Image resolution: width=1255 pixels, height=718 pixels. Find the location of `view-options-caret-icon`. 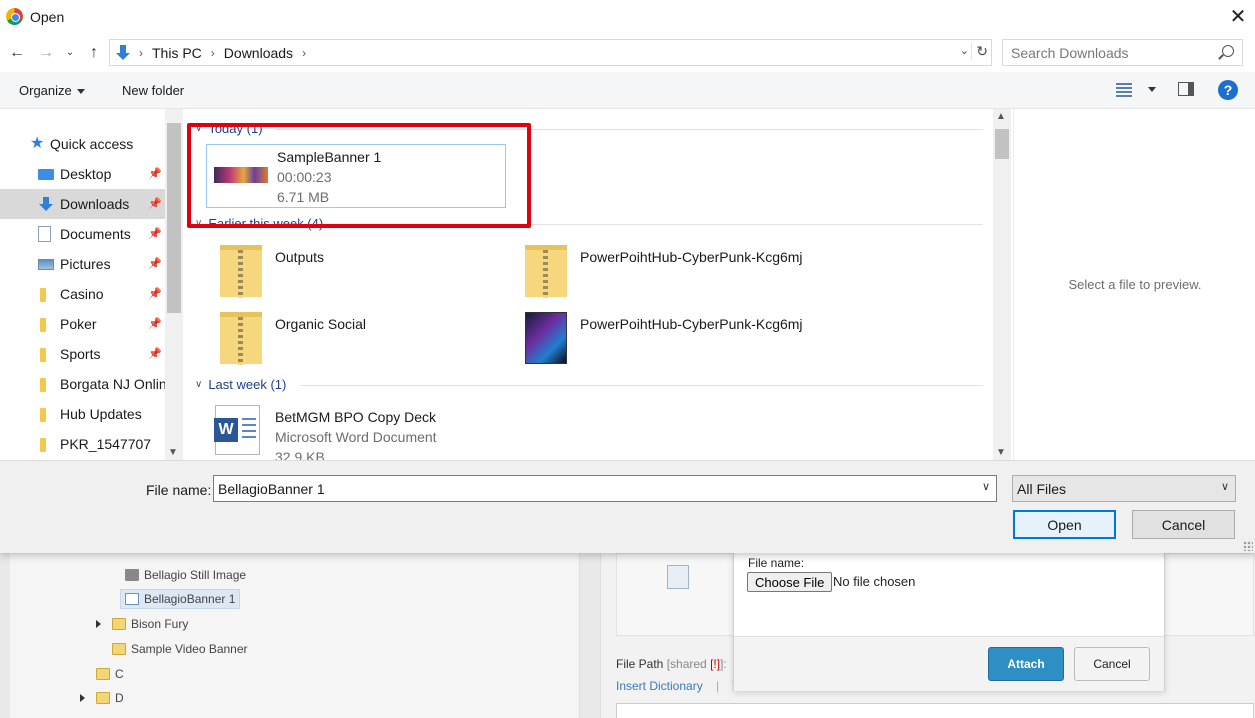

view-options-caret-icon is located at coordinates (1152, 89).